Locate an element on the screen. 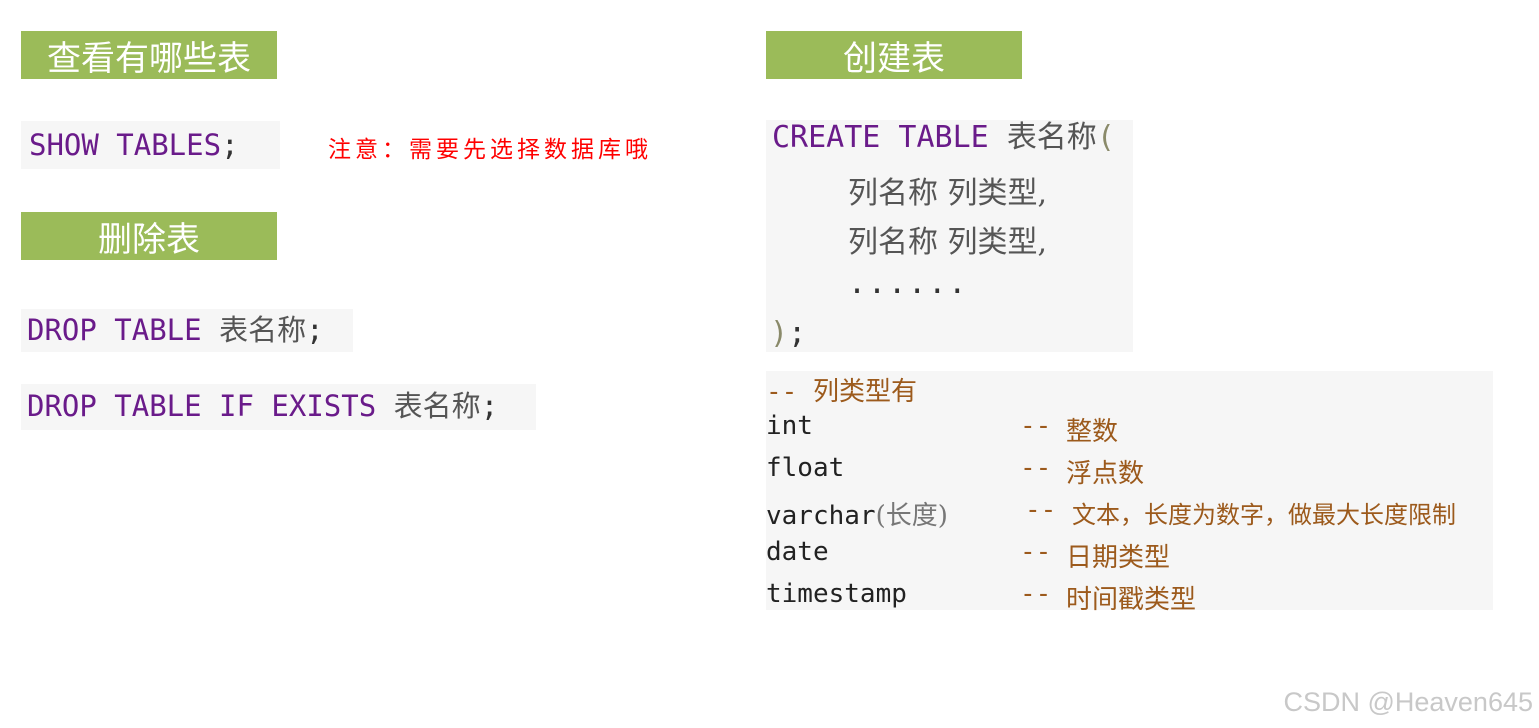 The width and height of the screenshot is (1539, 728). types-title-line: -- 列类型有 is located at coordinates (841, 389).